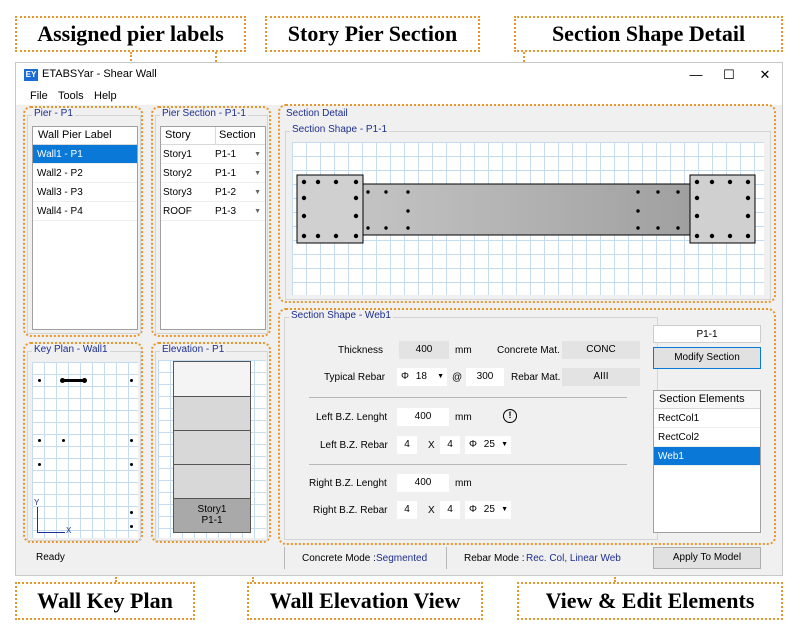 This screenshot has height=632, width=800. What do you see at coordinates (488, 510) in the screenshot?
I see `right-bz-rebar-select: Φ 25 ▼` at bounding box center [488, 510].